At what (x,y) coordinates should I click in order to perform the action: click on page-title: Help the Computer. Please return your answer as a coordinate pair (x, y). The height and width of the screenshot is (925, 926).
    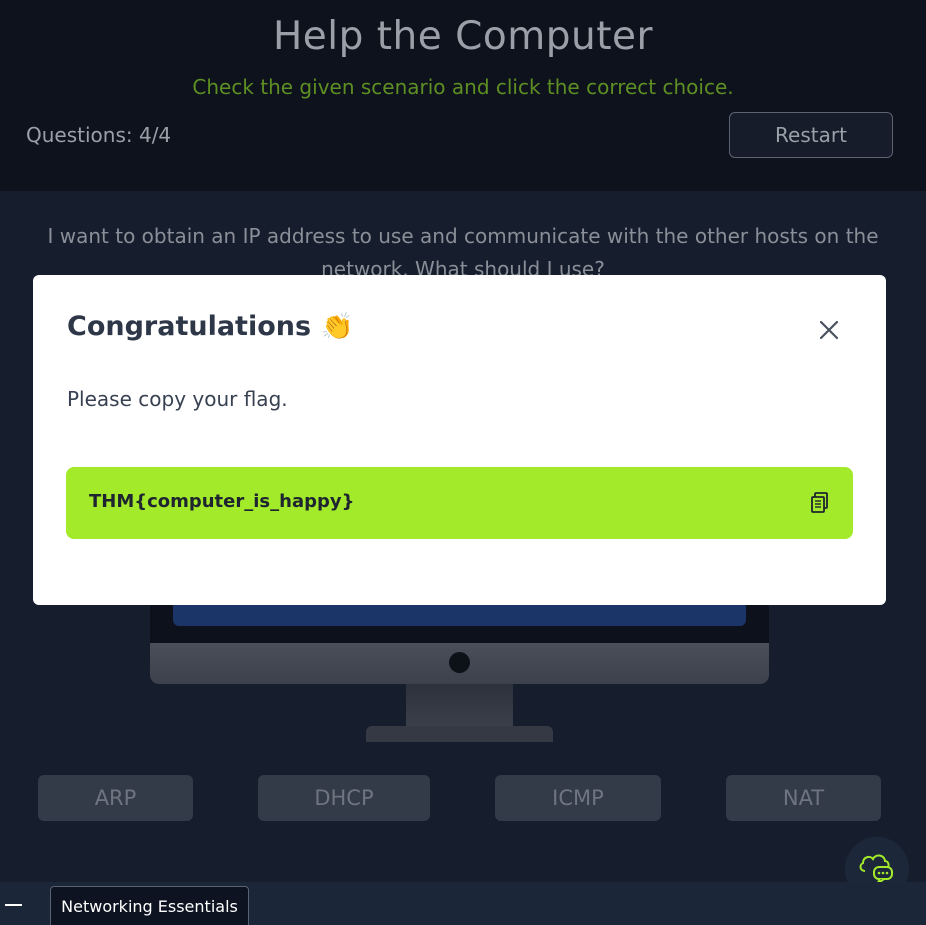
    Looking at the image, I should click on (463, 36).